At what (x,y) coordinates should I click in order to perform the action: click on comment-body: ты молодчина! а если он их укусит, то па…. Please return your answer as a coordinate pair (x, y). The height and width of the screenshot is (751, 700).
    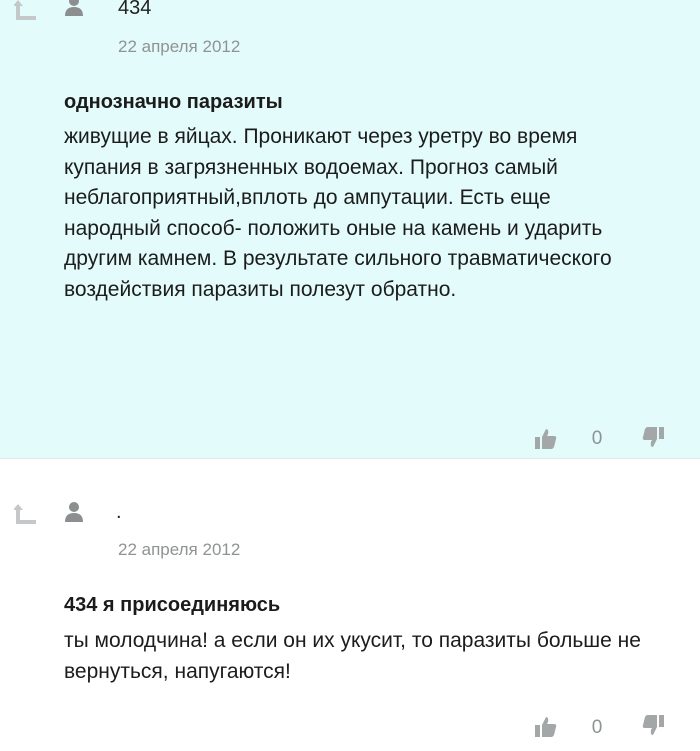
    Looking at the image, I should click on (352, 656).